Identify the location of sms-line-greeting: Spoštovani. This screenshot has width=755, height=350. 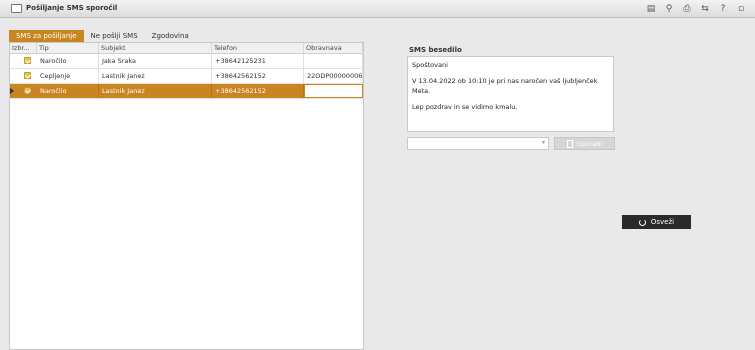
(430, 65).